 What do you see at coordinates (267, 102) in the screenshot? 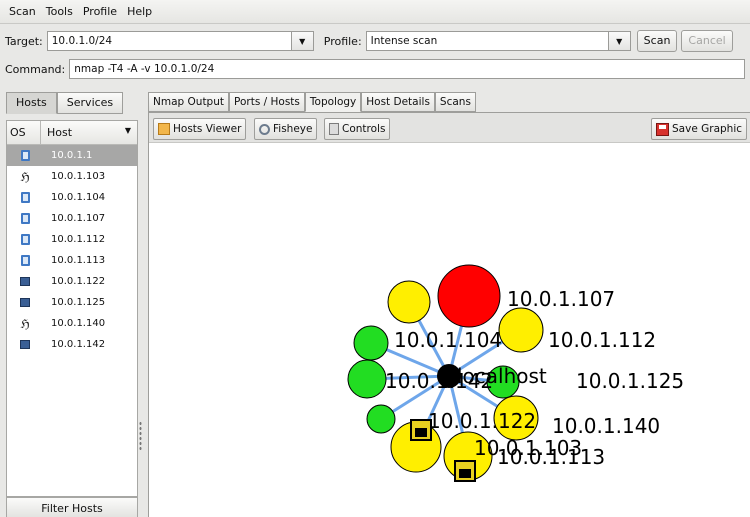
I see `tab-ports-hosts: Ports / Hosts` at bounding box center [267, 102].